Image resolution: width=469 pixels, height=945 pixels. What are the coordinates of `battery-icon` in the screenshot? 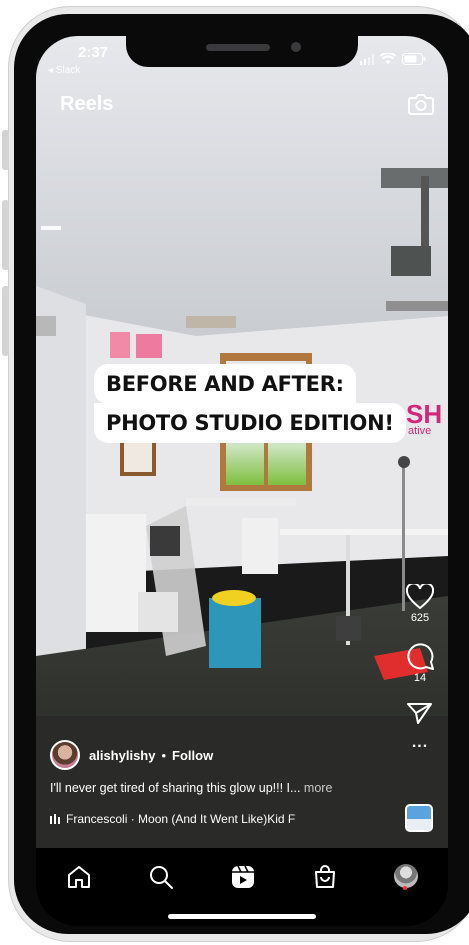 It's located at (414, 59).